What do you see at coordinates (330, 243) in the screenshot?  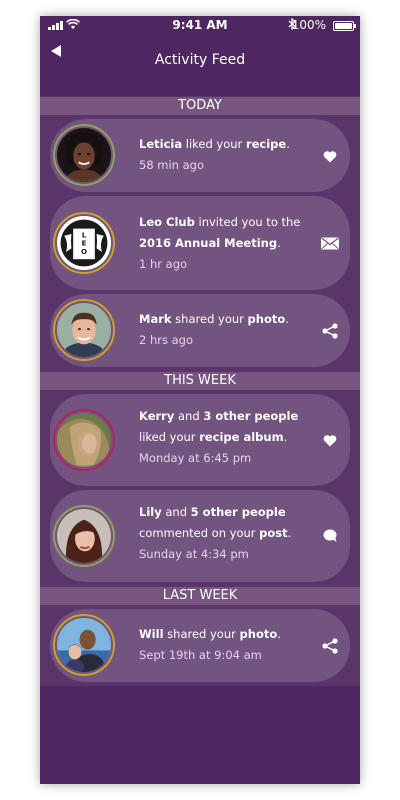 I see `envelope-icon` at bounding box center [330, 243].